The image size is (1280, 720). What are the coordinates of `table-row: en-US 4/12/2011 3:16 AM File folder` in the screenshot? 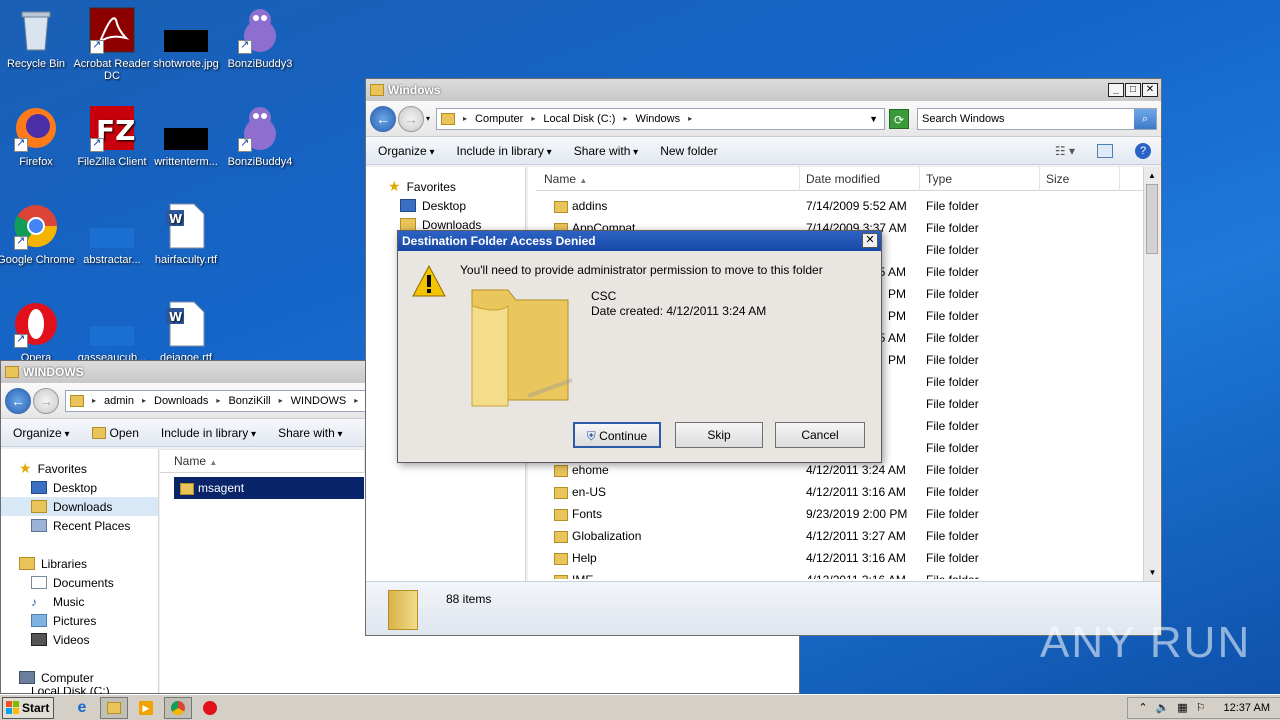 It's located at (848, 492).